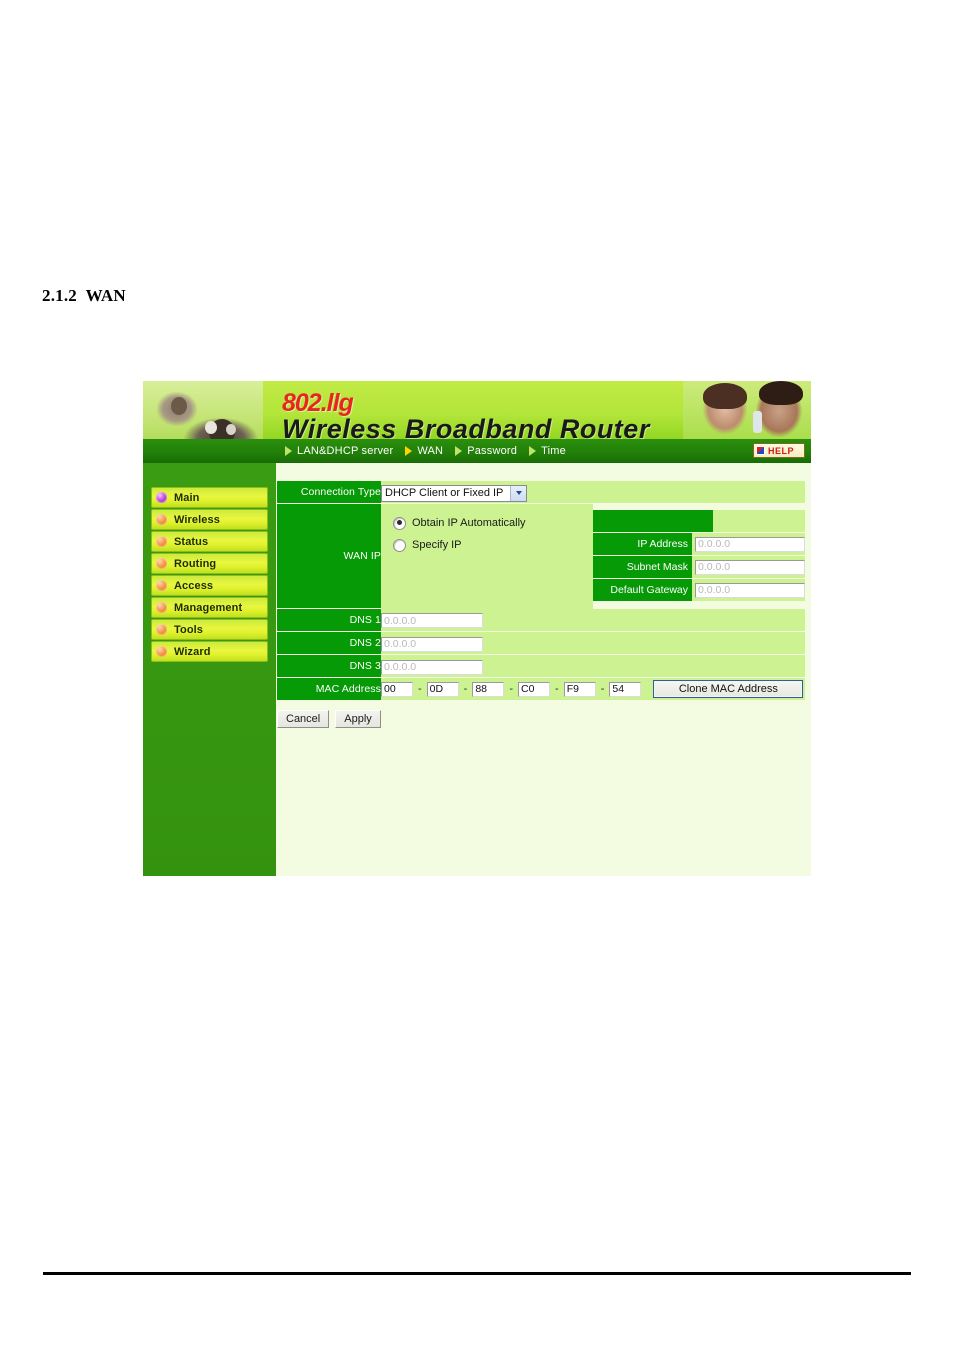  Describe the element at coordinates (487, 523) in the screenshot. I see `radio-obtain-ip-automatically: Obtain IP Automatically` at that location.